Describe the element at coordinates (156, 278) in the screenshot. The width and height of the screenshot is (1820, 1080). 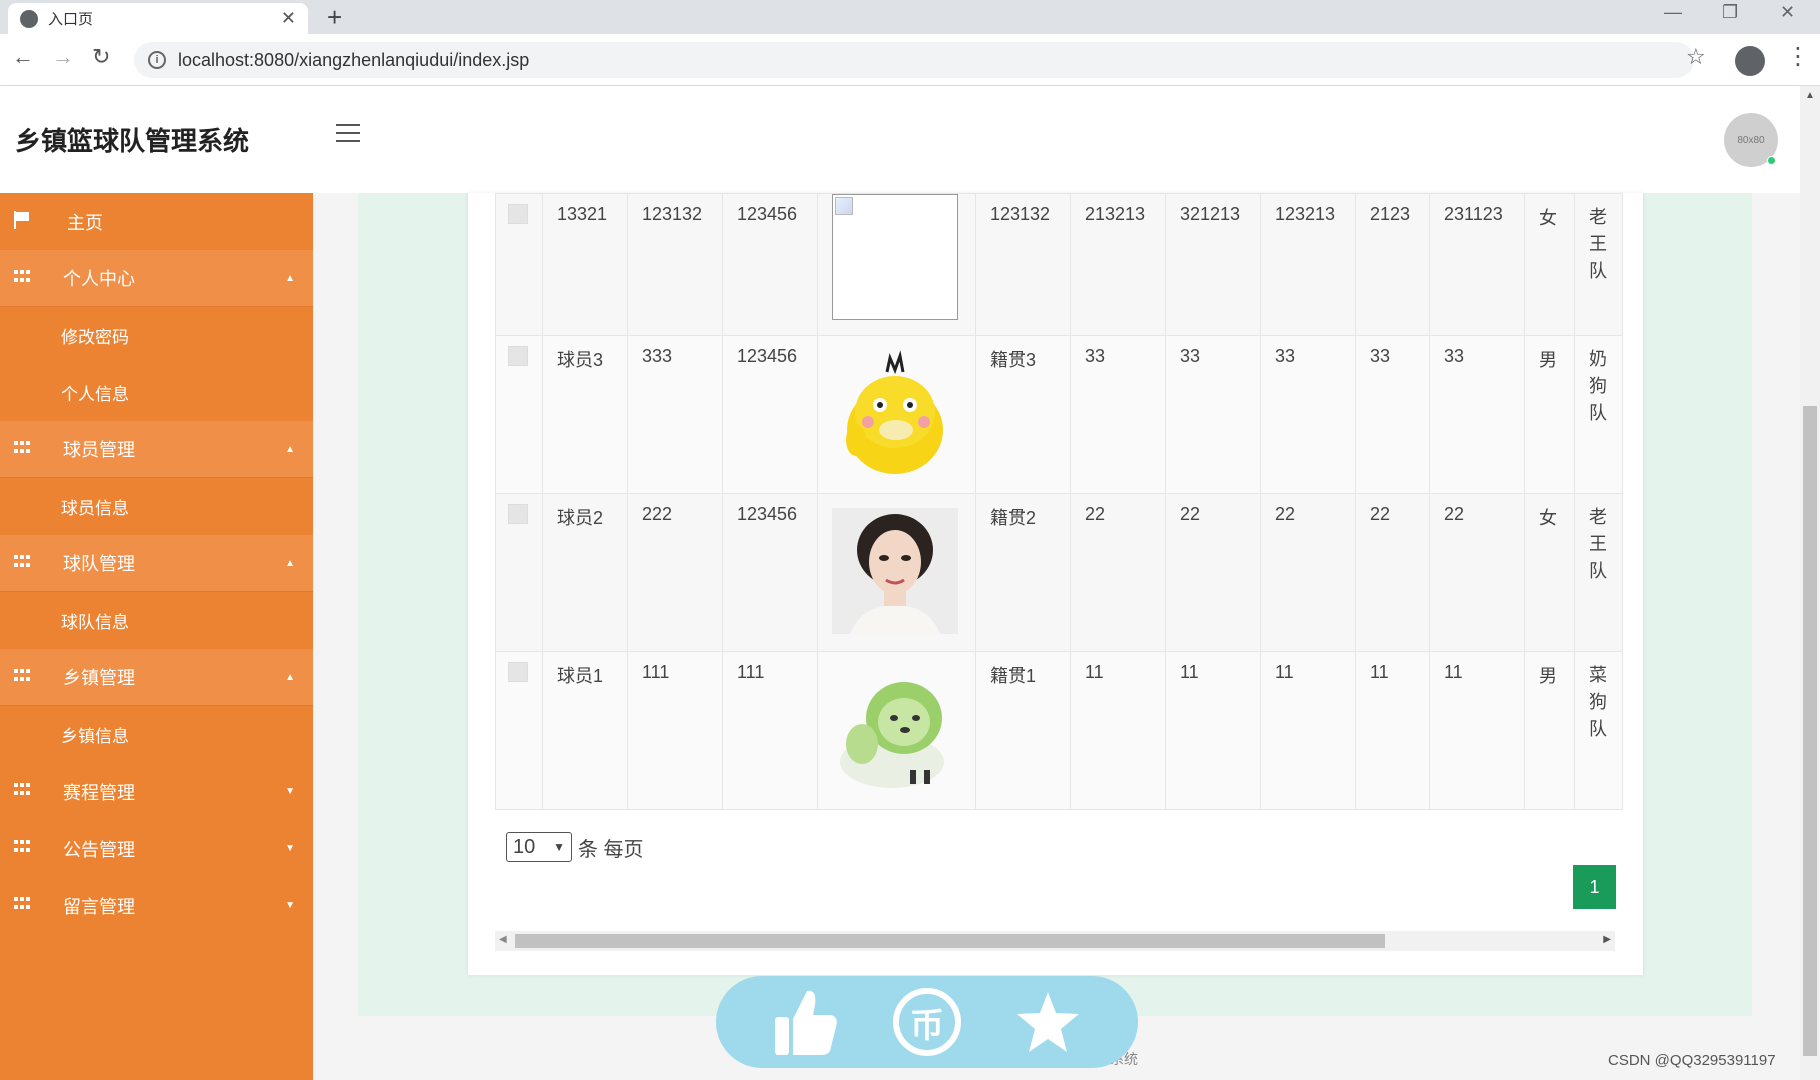
I see `sidebar-group-personal: 个人中心 ▲` at that location.